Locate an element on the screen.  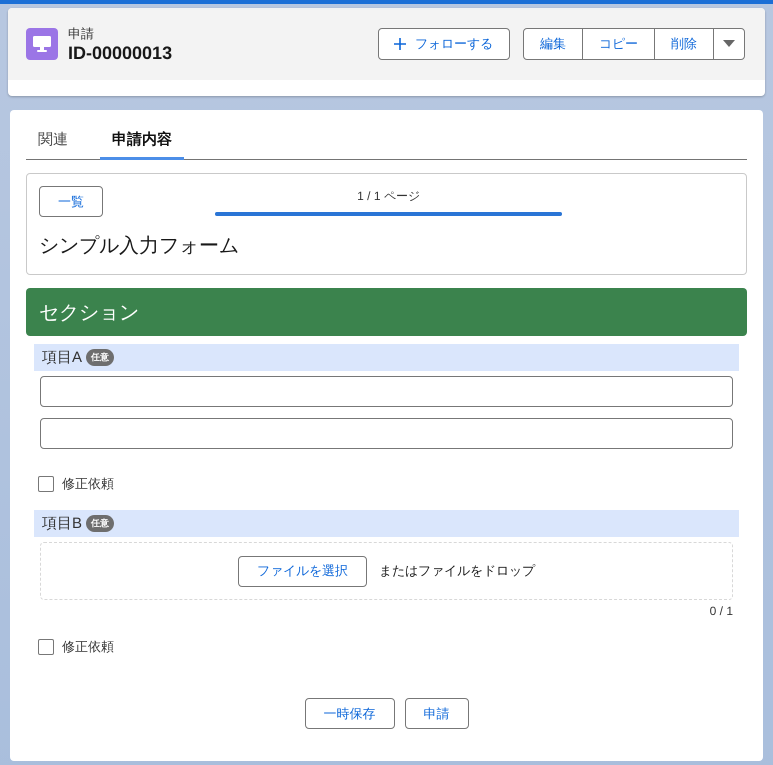
action-button: コピー is located at coordinates (618, 44).